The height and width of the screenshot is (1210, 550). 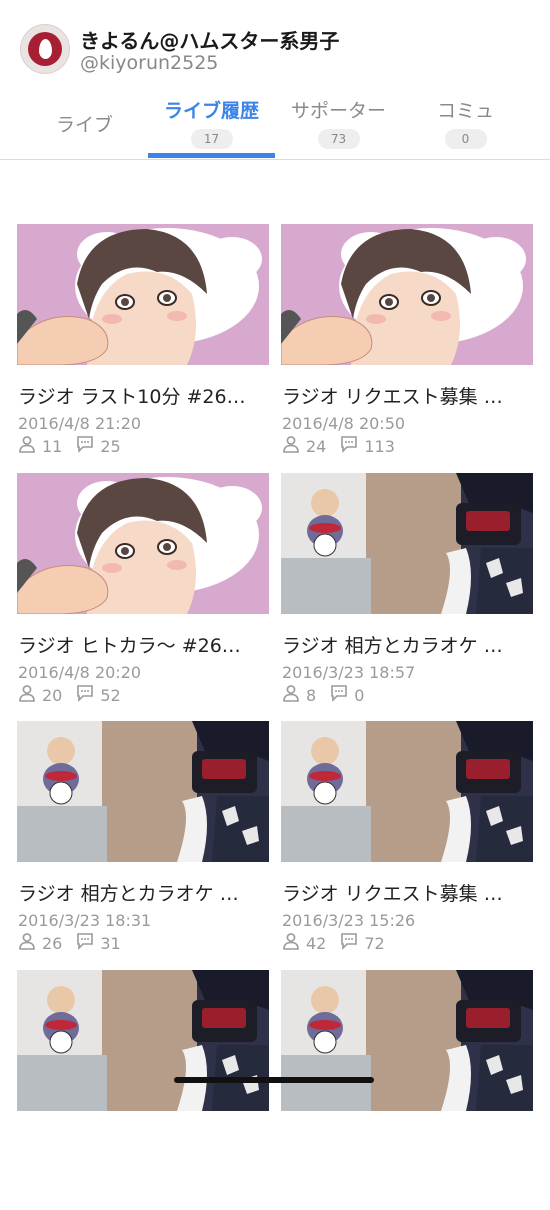 I want to click on tab-community-label: コミュ, so click(x=465, y=111).